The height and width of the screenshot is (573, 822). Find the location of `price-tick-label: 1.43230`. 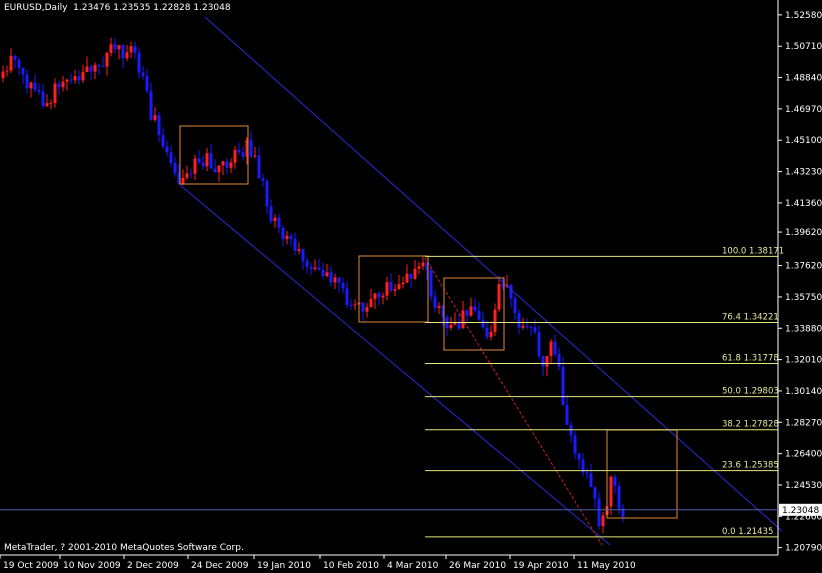

price-tick-label: 1.43230 is located at coordinates (803, 173).